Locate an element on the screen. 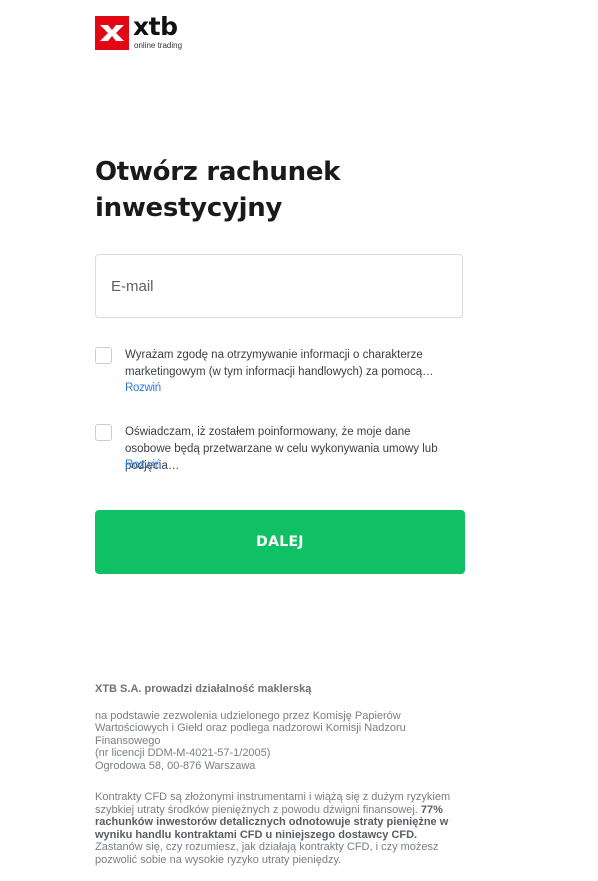 This screenshot has width=598, height=881. brand-name: xtb is located at coordinates (155, 26).